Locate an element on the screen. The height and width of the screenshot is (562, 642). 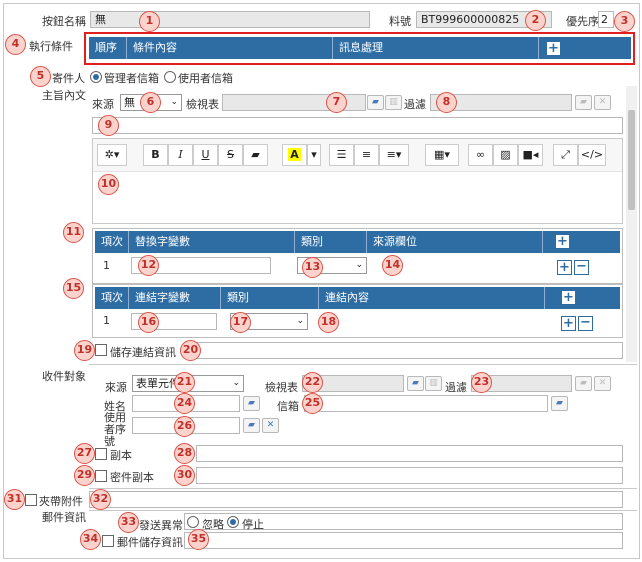
ignore-radio is located at coordinates (193, 522).